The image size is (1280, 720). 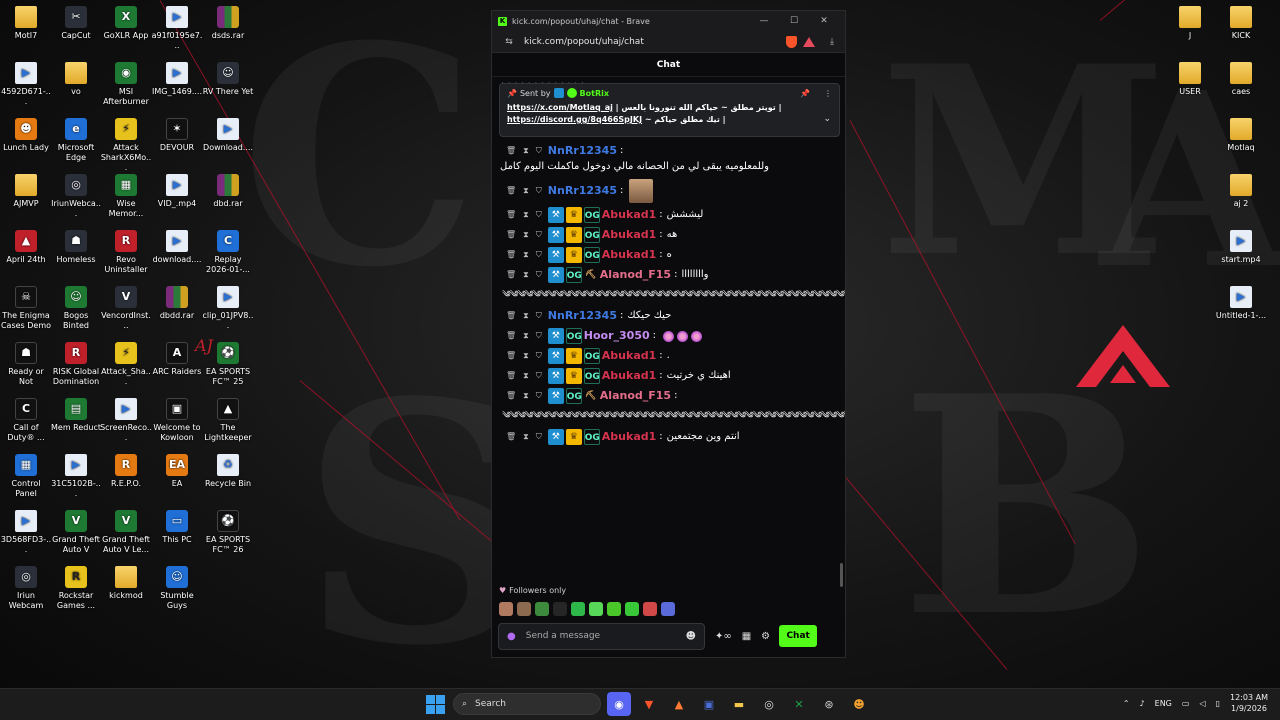 What do you see at coordinates (76, 415) in the screenshot?
I see `desktop-icon: ▤ Mem Reduct` at bounding box center [76, 415].